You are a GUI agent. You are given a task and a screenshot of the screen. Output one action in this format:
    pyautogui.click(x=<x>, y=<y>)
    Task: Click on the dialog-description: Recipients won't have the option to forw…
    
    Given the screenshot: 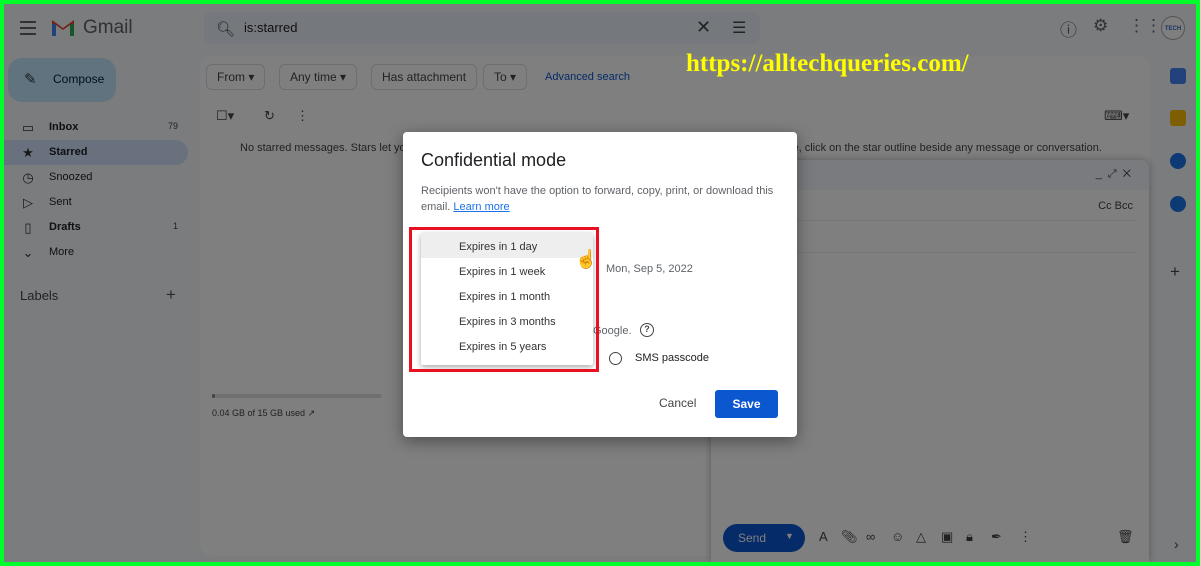 What is the action you would take?
    pyautogui.click(x=597, y=199)
    